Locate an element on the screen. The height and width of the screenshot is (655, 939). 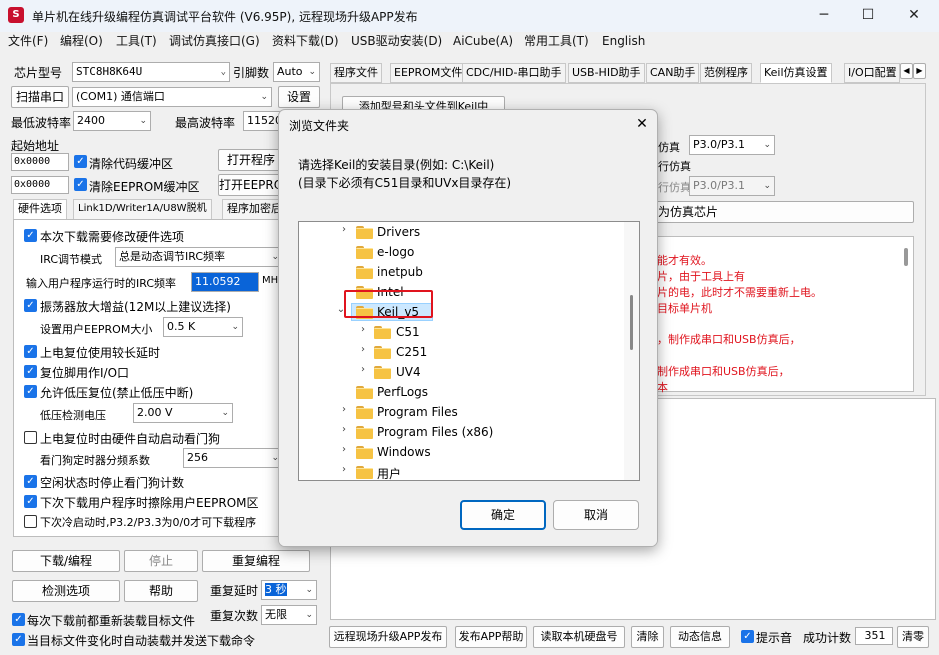
modify-hw-checkbox: ✓ is located at coordinates (30, 235).